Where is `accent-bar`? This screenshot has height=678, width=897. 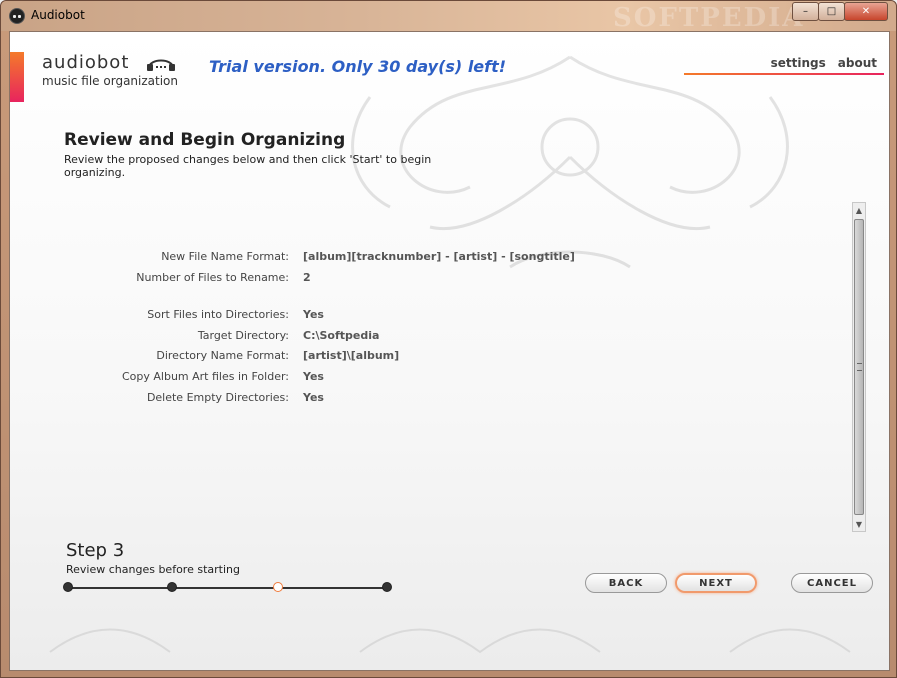
accent-bar is located at coordinates (17, 77).